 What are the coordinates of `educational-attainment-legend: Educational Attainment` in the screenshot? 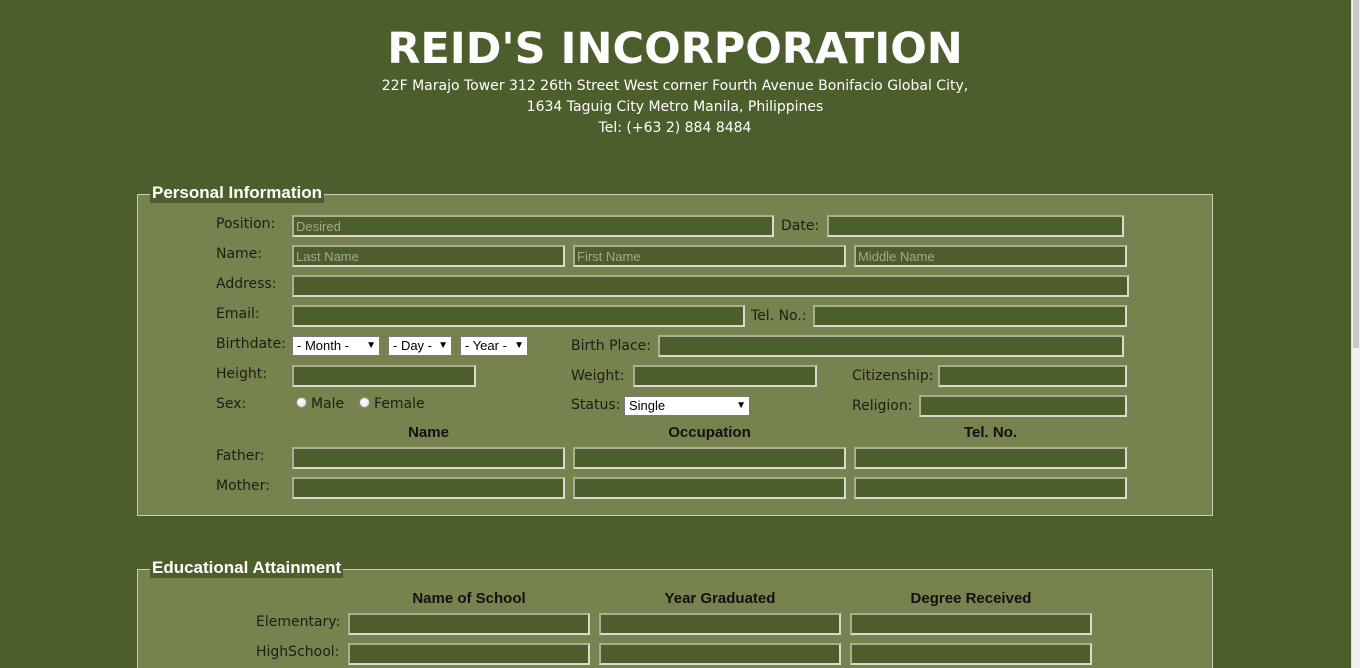 It's located at (247, 568).